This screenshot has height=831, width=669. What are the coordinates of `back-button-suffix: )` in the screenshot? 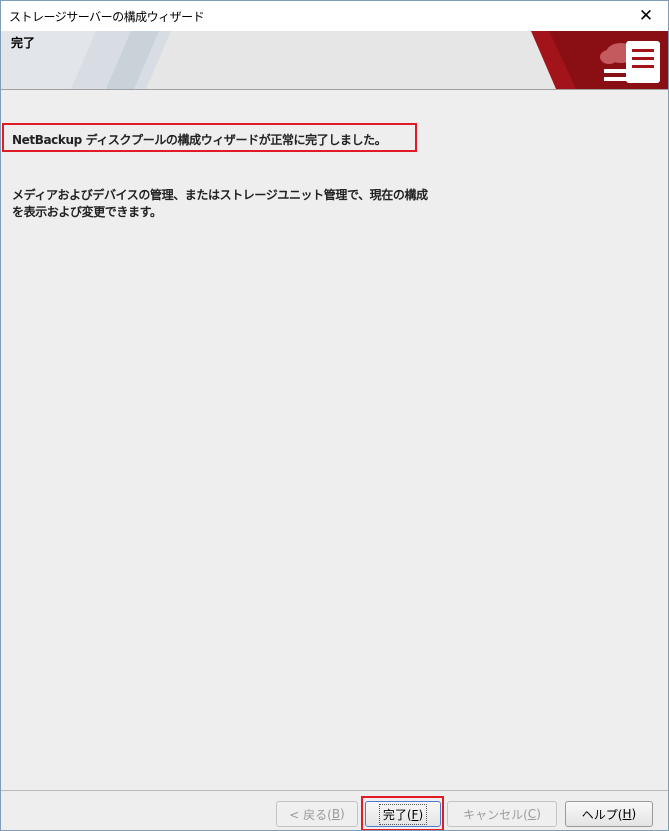 It's located at (342, 814).